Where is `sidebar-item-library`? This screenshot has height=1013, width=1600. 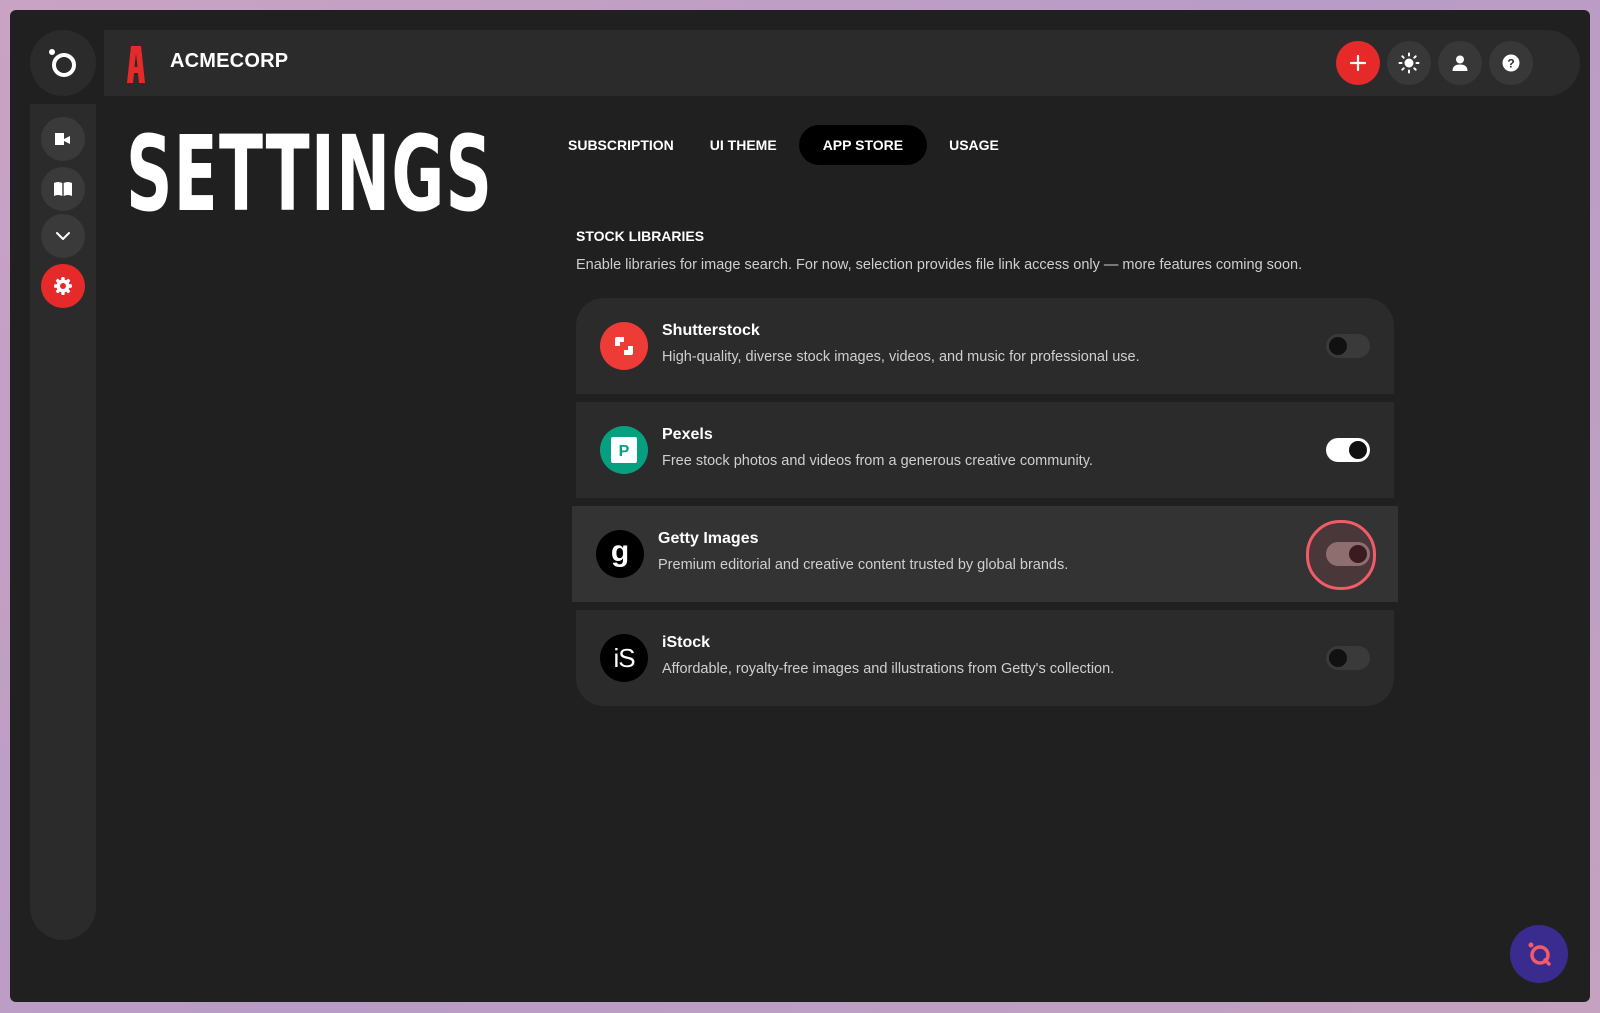
sidebar-item-library is located at coordinates (63, 189).